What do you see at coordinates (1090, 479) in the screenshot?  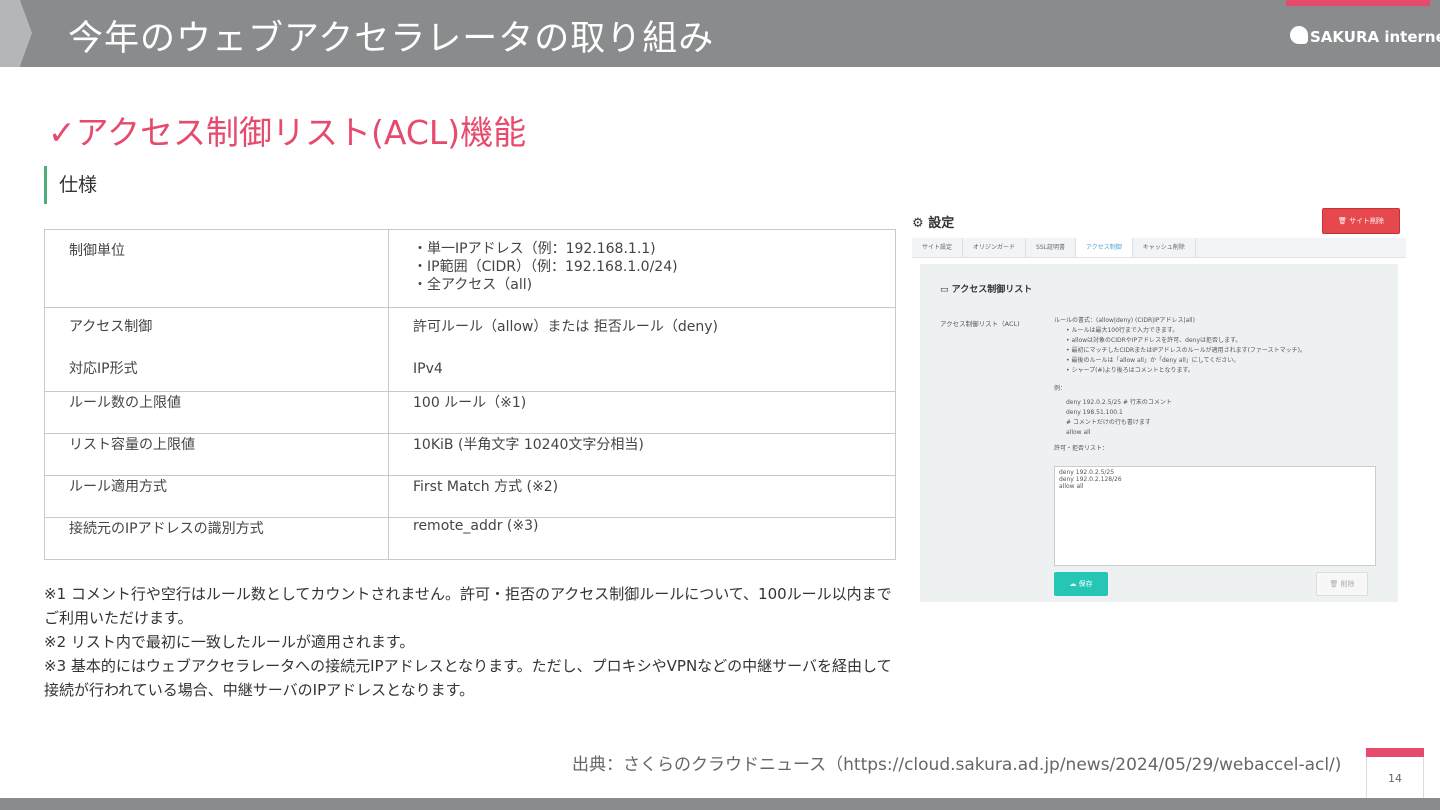 I see `acl-list-line: deny 192.0.2.128/26` at bounding box center [1090, 479].